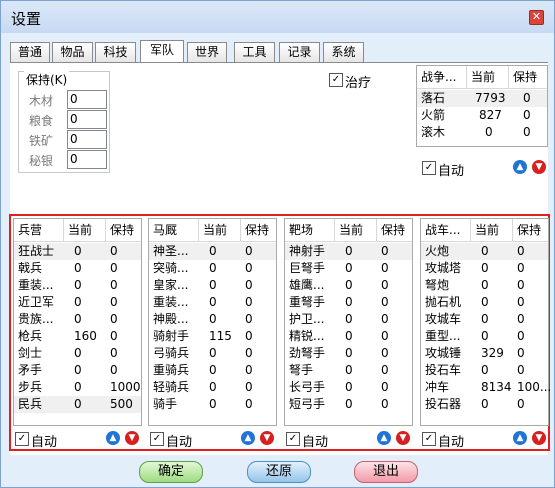 The height and width of the screenshot is (488, 555). What do you see at coordinates (443, 319) in the screenshot?
I see `cell-name: 攻城车` at bounding box center [443, 319].